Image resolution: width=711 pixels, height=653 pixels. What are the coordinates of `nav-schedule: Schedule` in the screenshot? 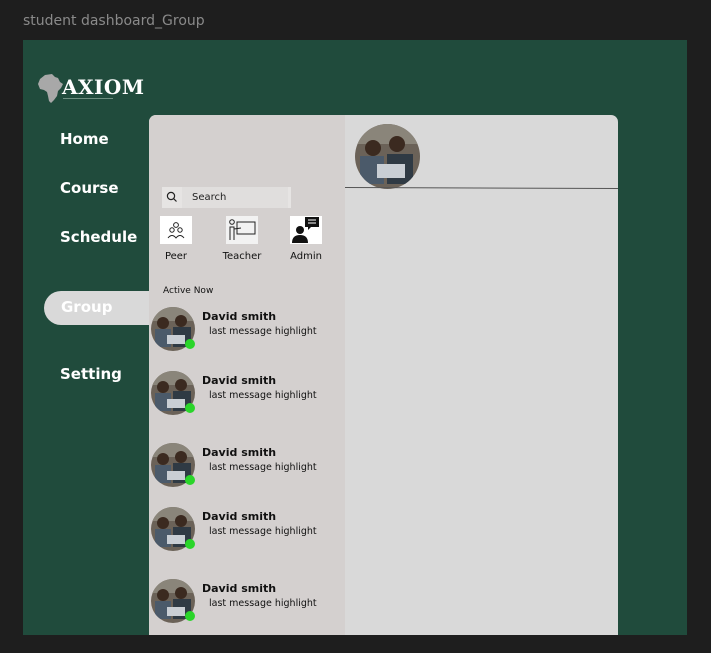 It's located at (98, 237).